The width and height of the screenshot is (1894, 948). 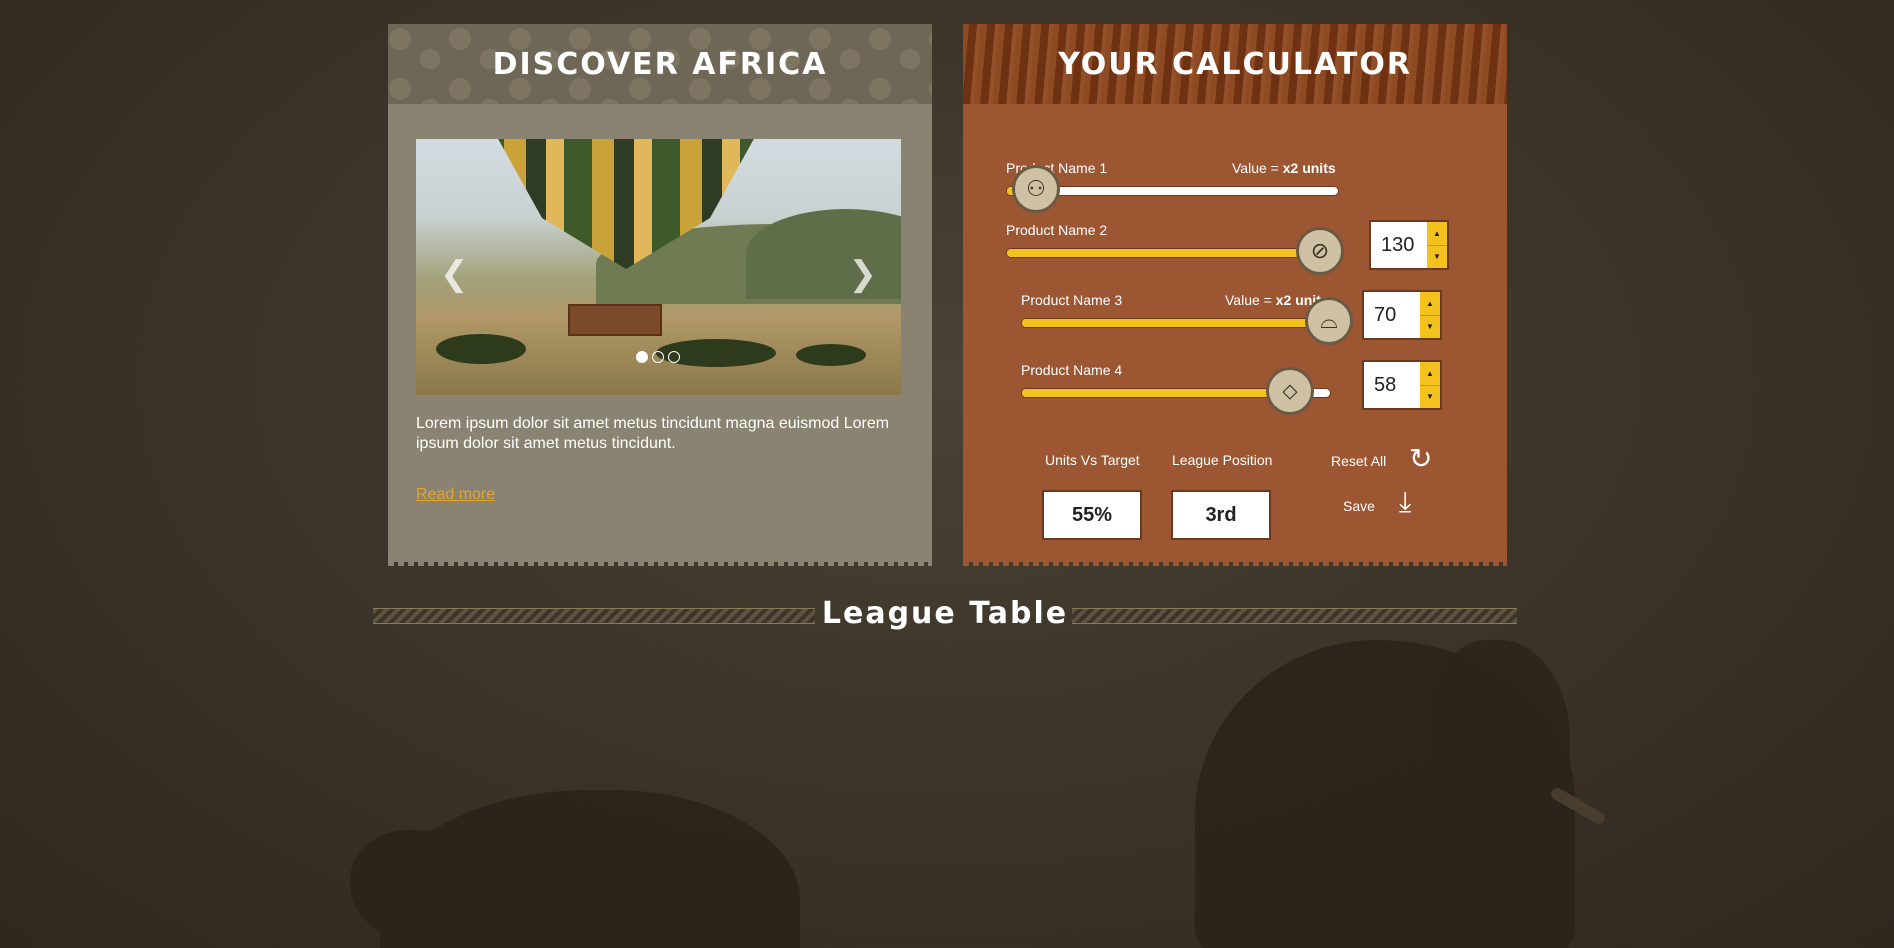 I want to click on balloon-basket-image, so click(x=615, y=320).